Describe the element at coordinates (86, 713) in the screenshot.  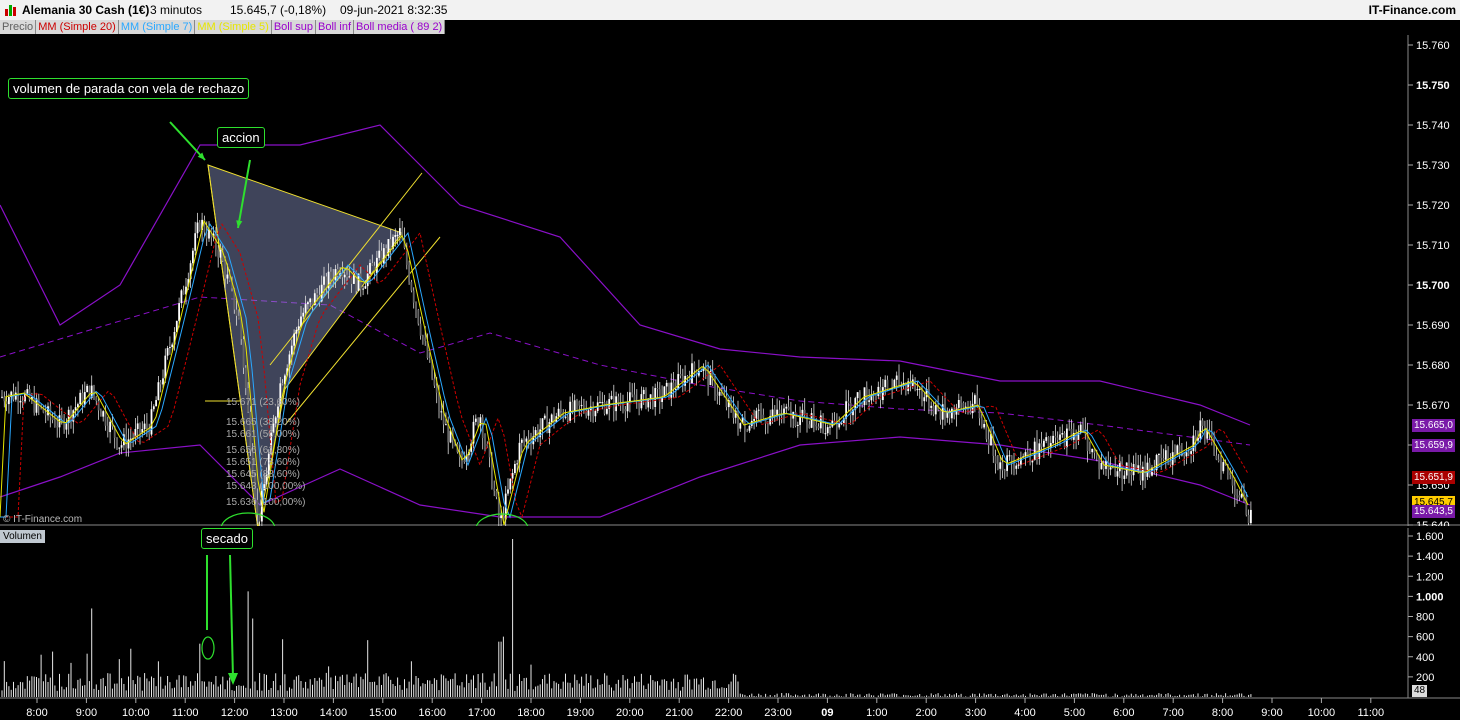
I see `time-axis-label-1: 9:00` at that location.